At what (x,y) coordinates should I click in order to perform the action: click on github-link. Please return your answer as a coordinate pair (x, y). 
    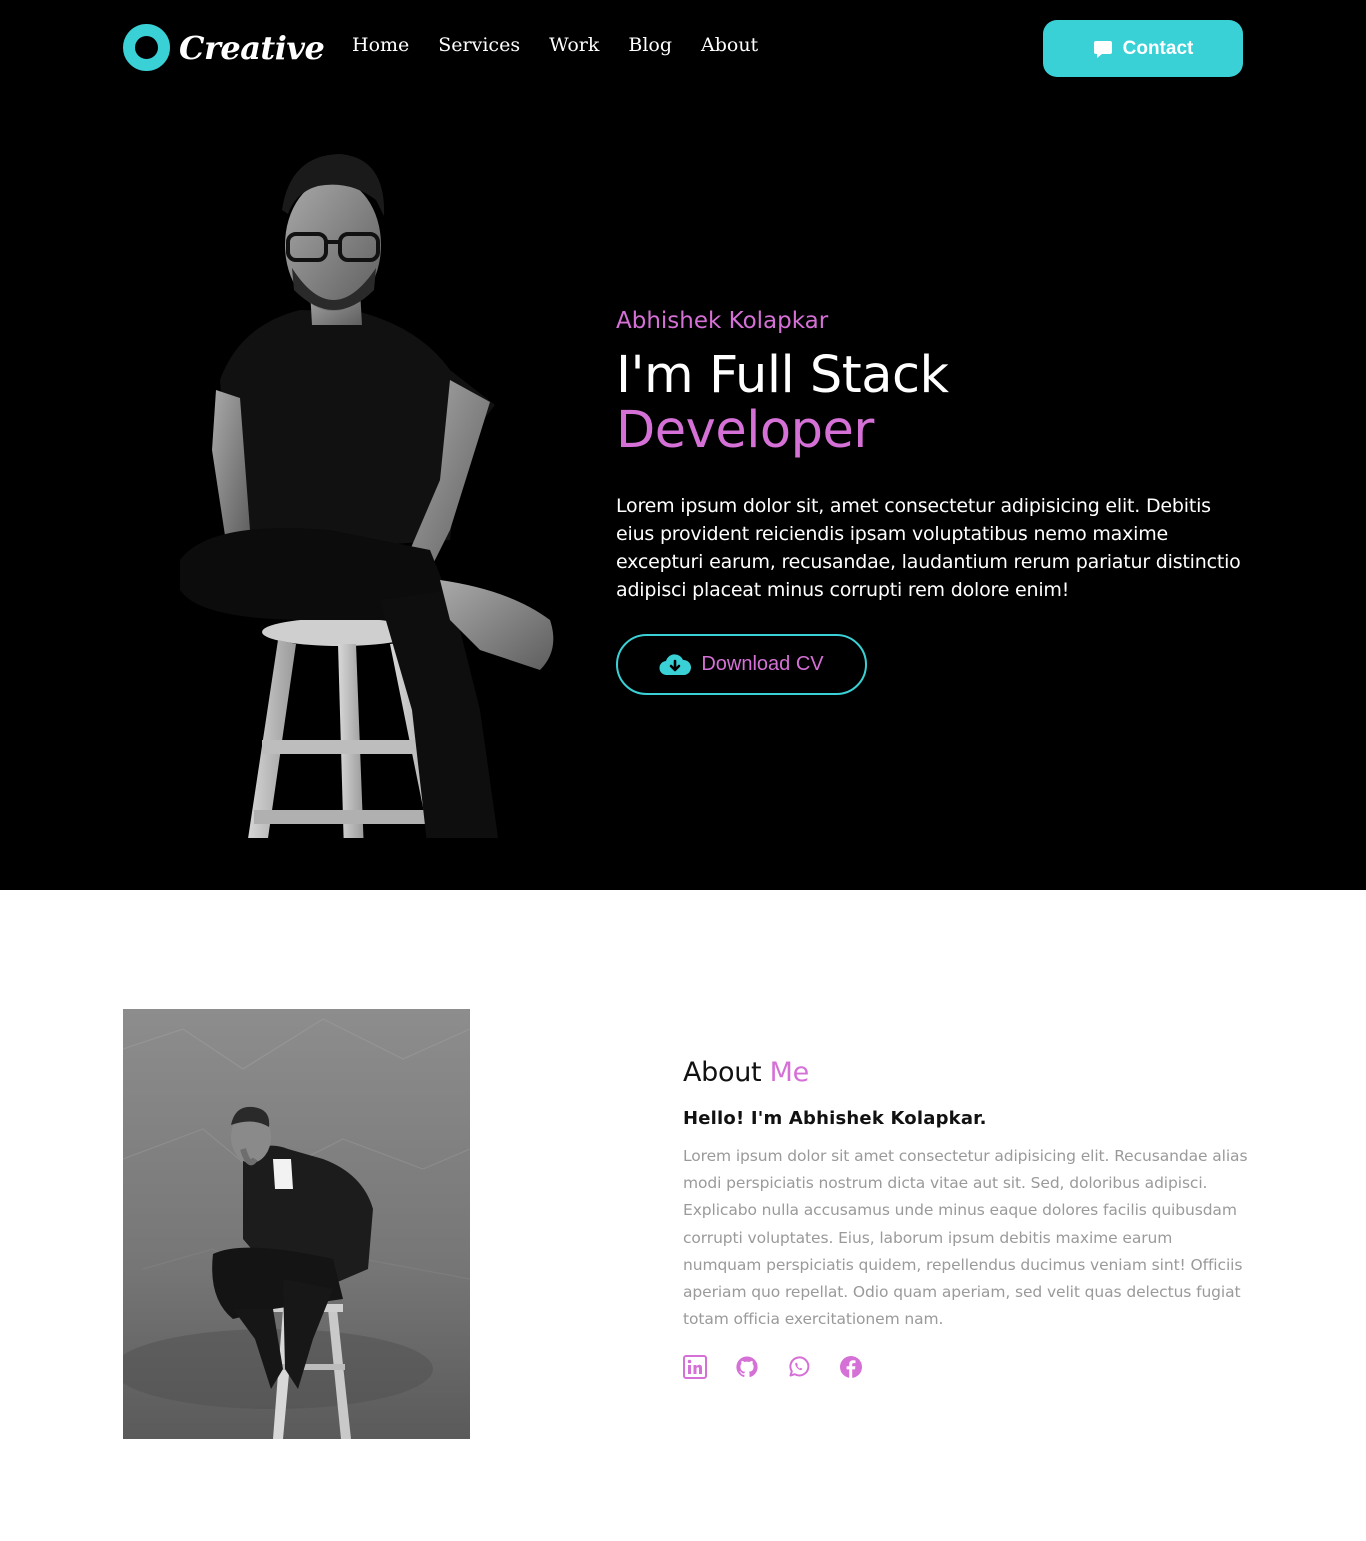
    Looking at the image, I should click on (747, 1367).